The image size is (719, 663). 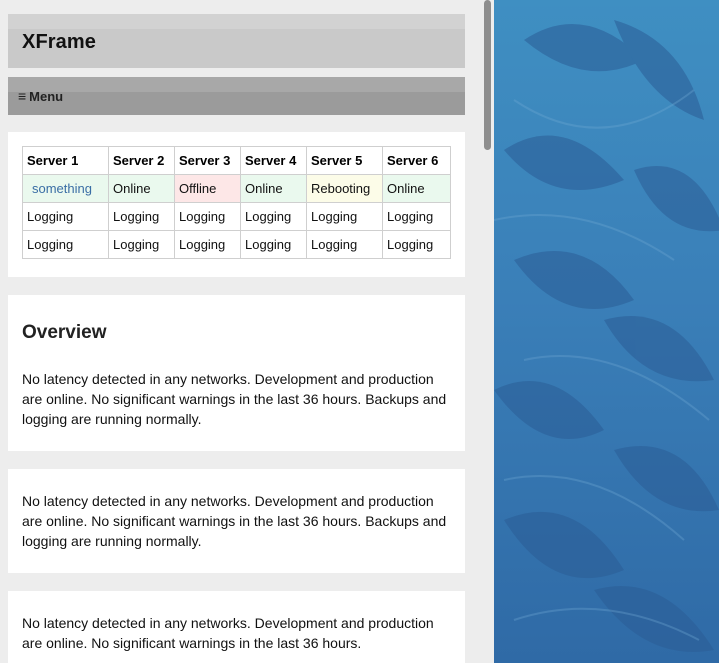 I want to click on app-header: XFrame, so click(x=236, y=41).